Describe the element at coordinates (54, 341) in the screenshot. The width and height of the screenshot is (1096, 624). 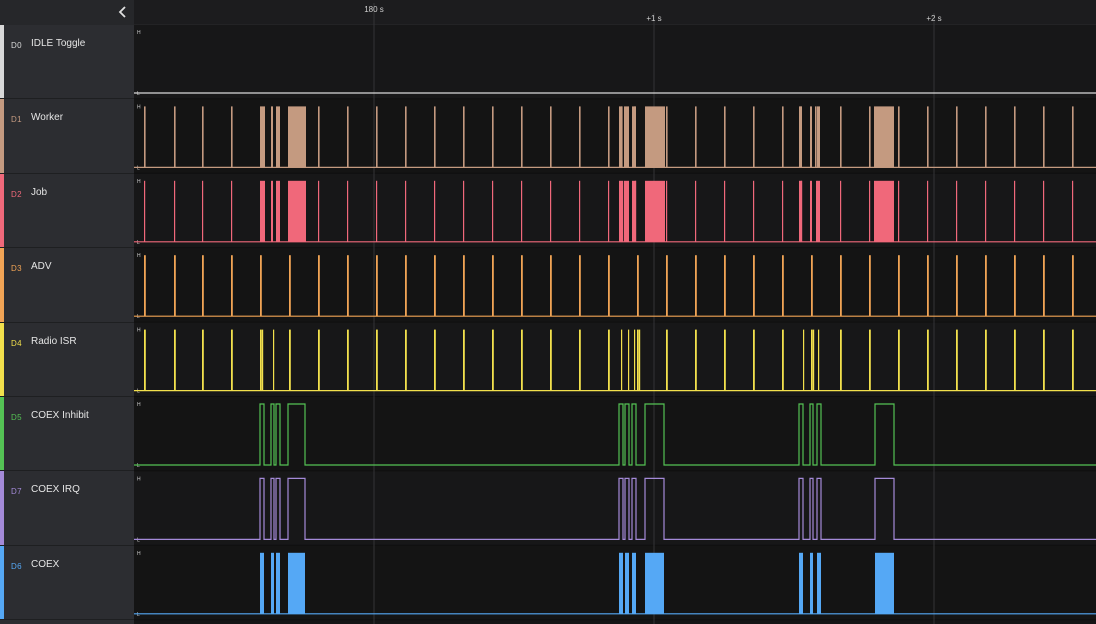
I see `channel-name: Radio ISR` at that location.